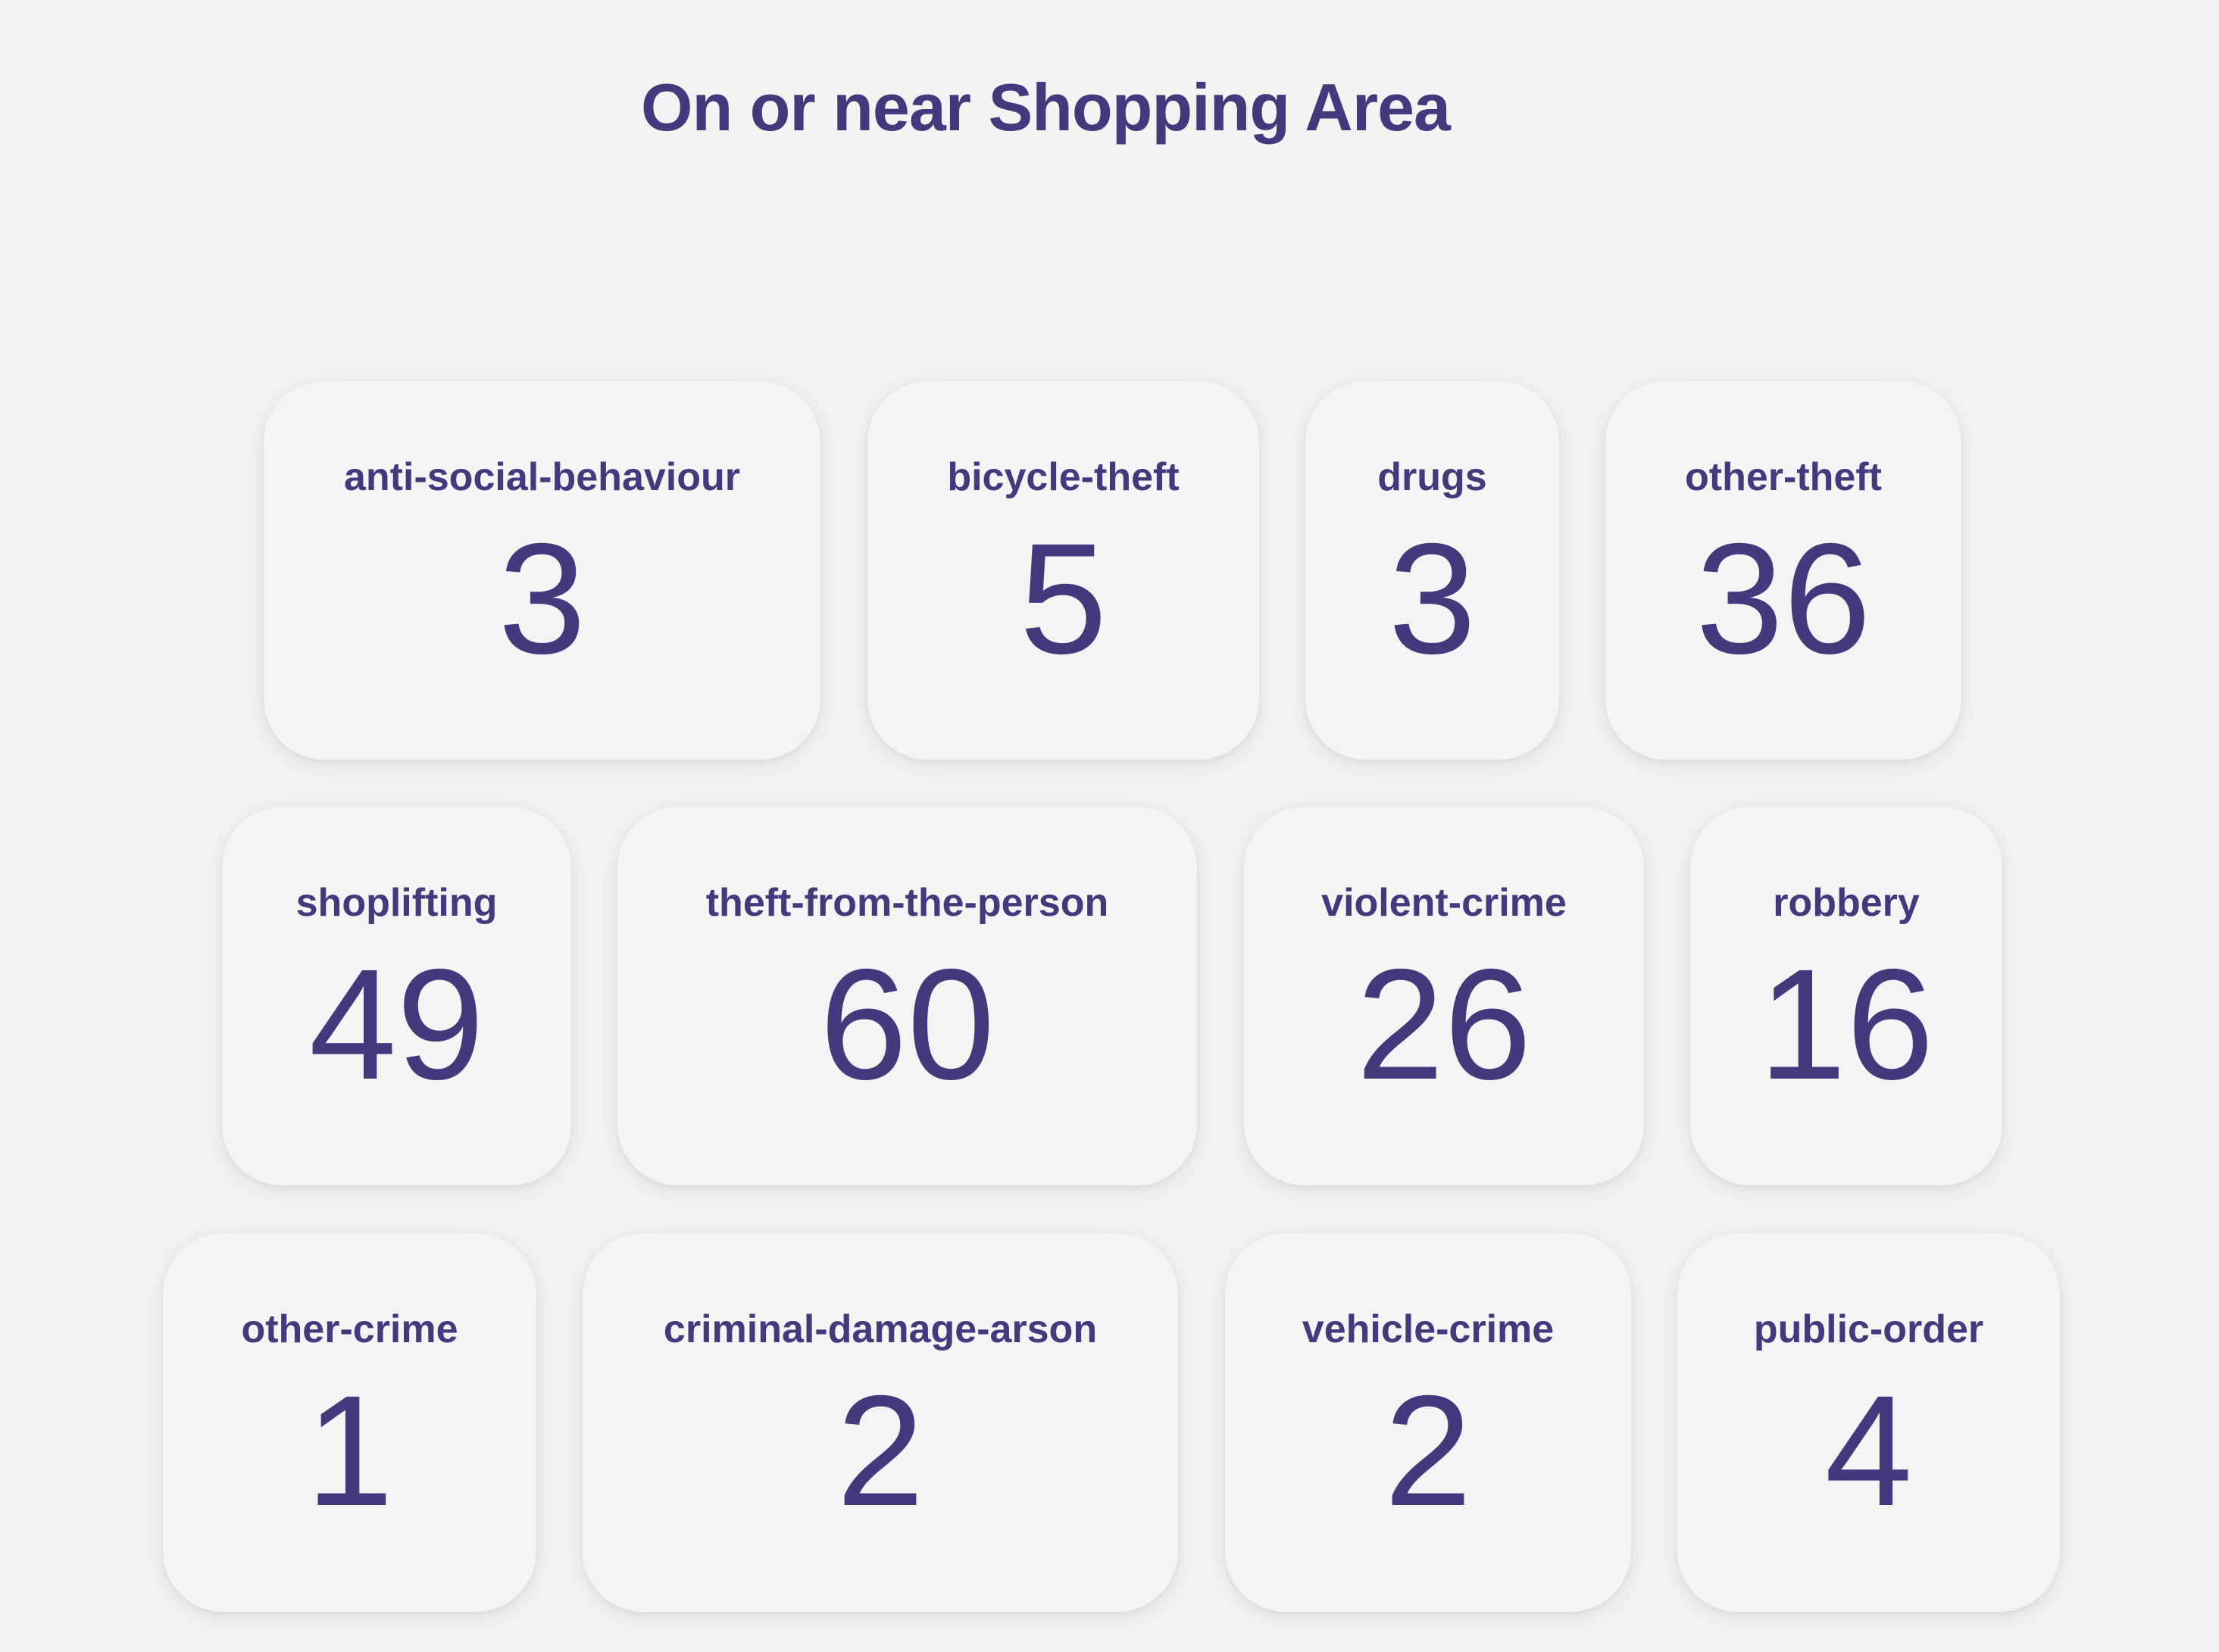 The width and height of the screenshot is (2219, 1652). I want to click on card-count: 26, so click(1444, 1025).